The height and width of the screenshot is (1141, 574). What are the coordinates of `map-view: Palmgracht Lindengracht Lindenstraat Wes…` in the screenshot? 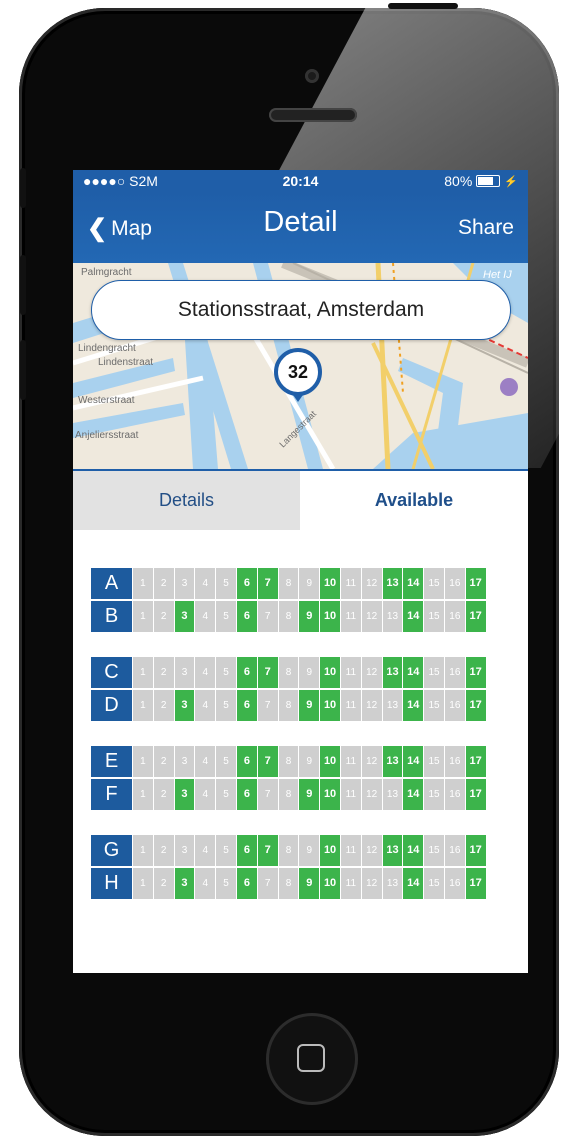 It's located at (300, 367).